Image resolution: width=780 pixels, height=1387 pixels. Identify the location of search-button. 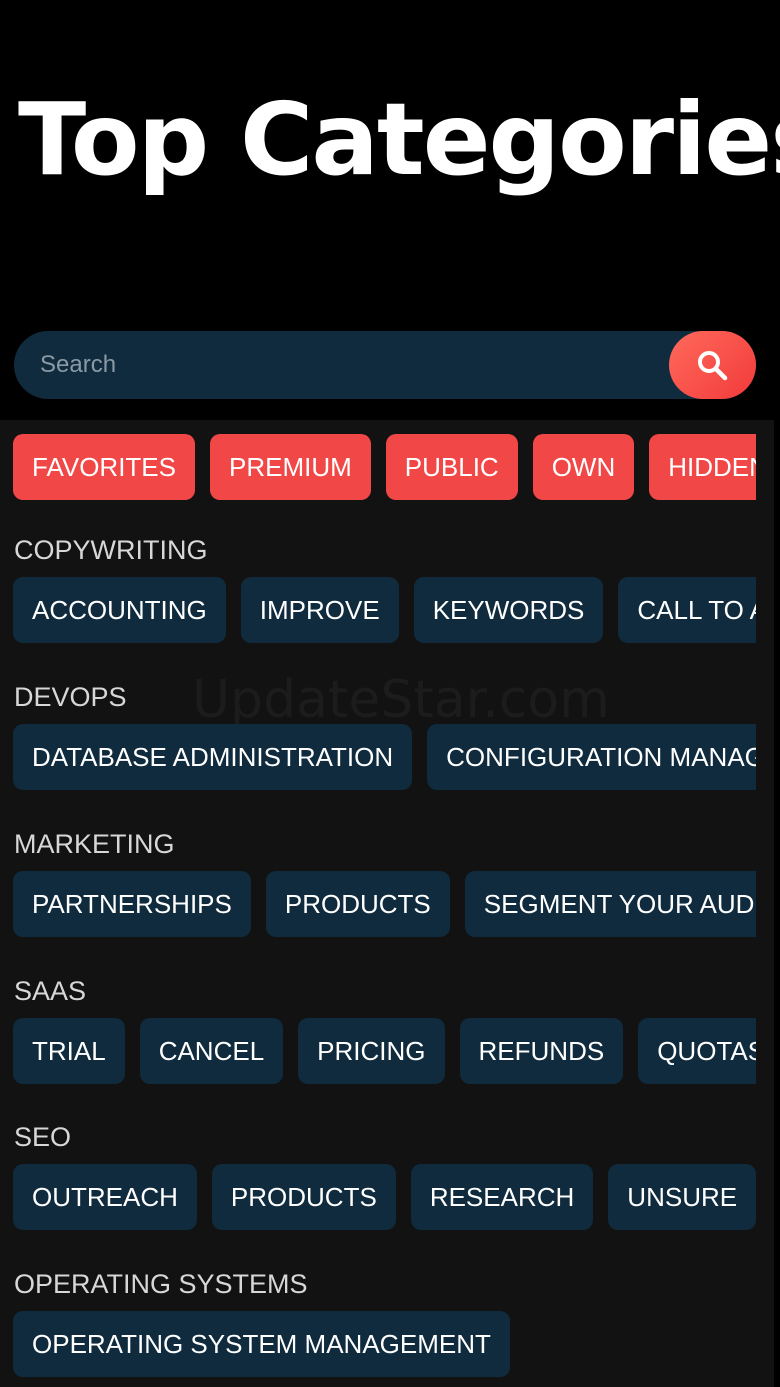
(712, 365).